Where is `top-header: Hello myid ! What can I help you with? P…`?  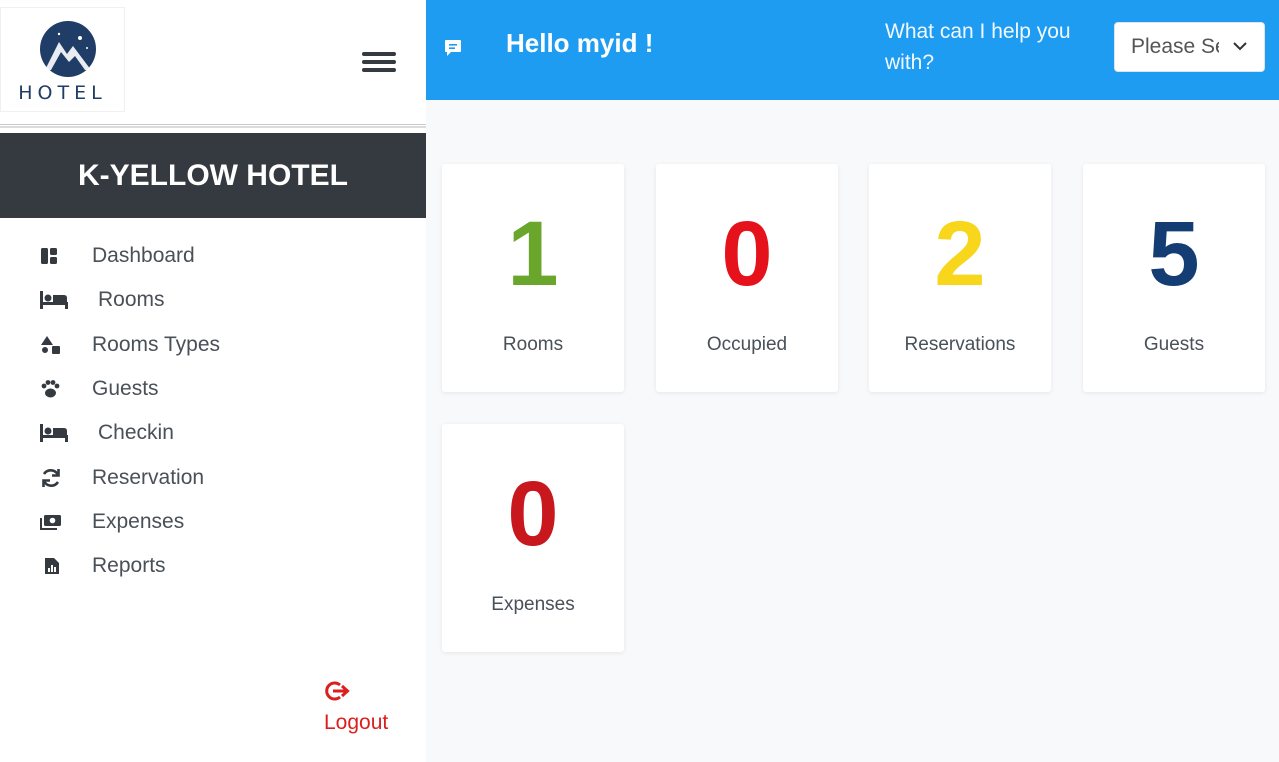
top-header: Hello myid ! What can I help you with? P… is located at coordinates (852, 50).